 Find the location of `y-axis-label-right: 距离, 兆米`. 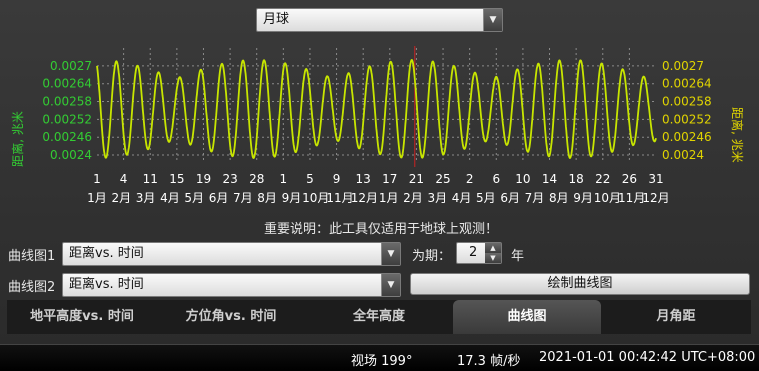

y-axis-label-right: 距离, 兆米 is located at coordinates (737, 135).